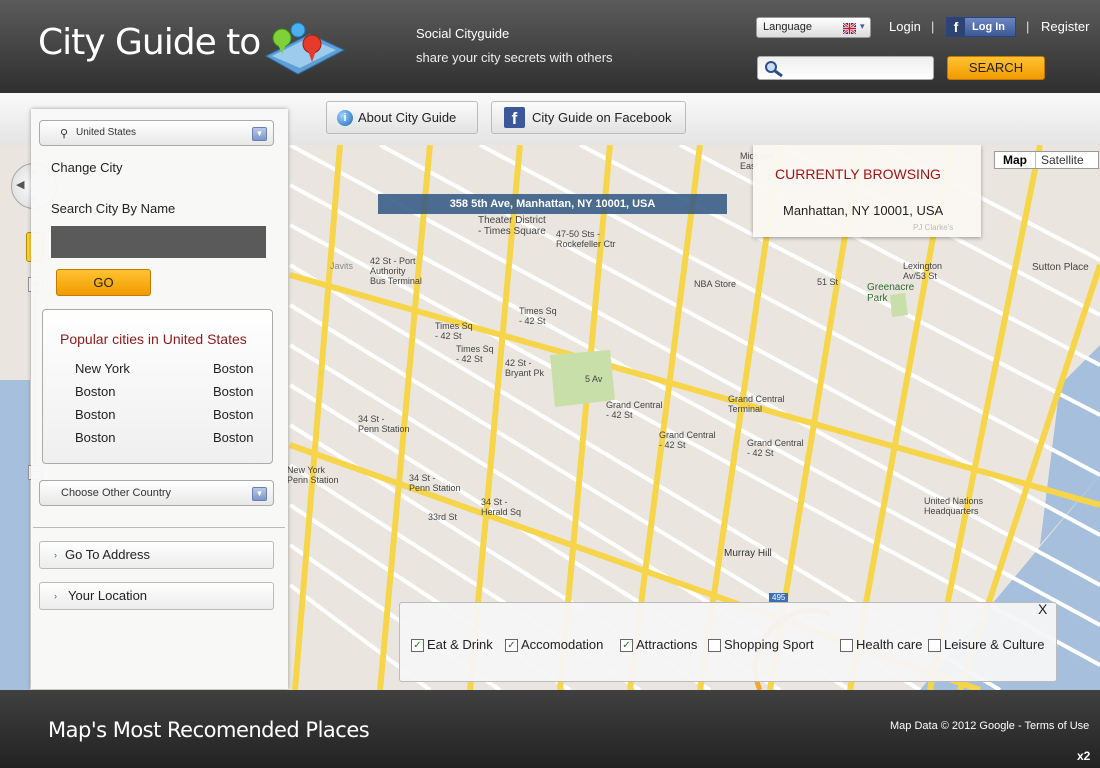 The height and width of the screenshot is (768, 1100). What do you see at coordinates (988, 27) in the screenshot?
I see `facebook-login-label: Log In` at bounding box center [988, 27].